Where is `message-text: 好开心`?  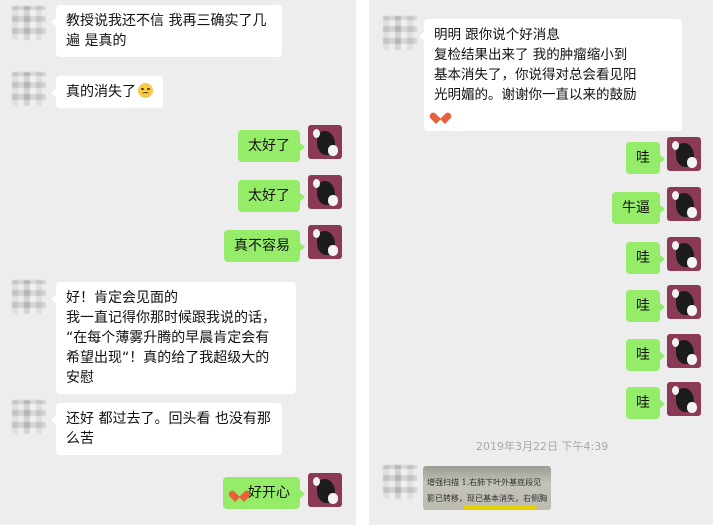
message-text: 好开心 is located at coordinates (269, 493).